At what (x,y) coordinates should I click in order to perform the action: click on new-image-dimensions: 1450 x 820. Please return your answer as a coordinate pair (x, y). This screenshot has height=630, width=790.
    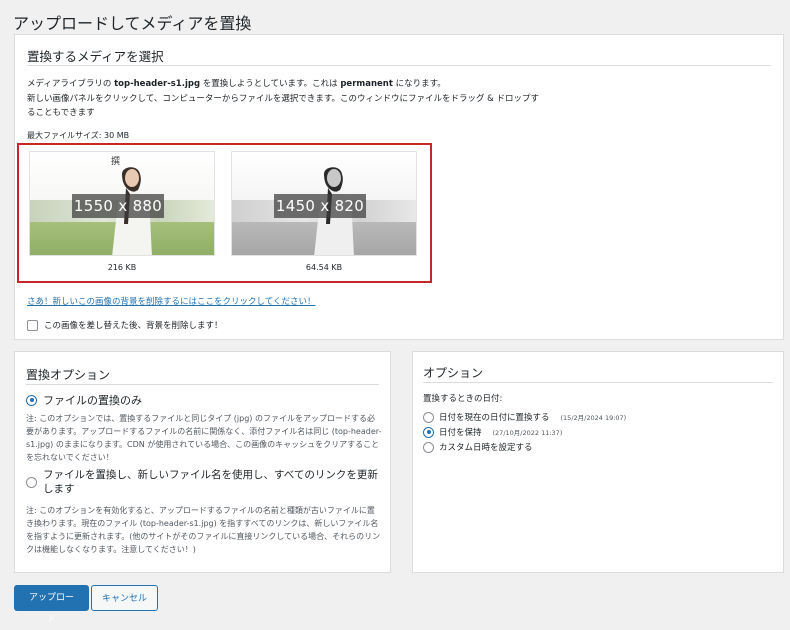
    Looking at the image, I should click on (320, 206).